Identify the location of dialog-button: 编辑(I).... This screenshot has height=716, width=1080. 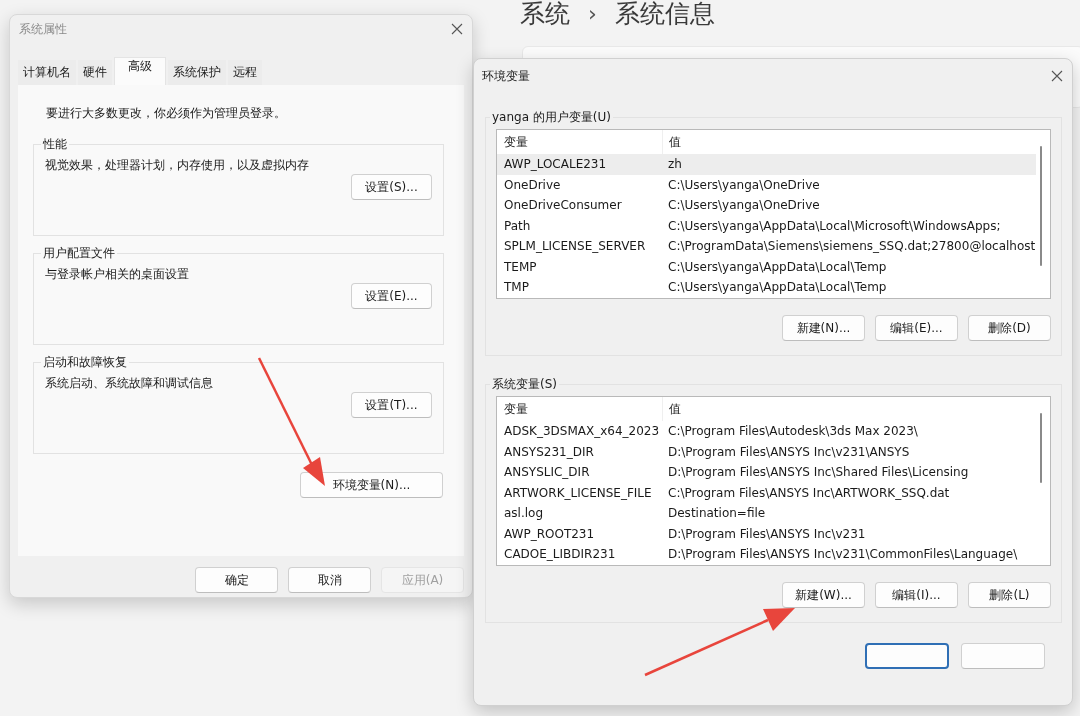
(916, 595).